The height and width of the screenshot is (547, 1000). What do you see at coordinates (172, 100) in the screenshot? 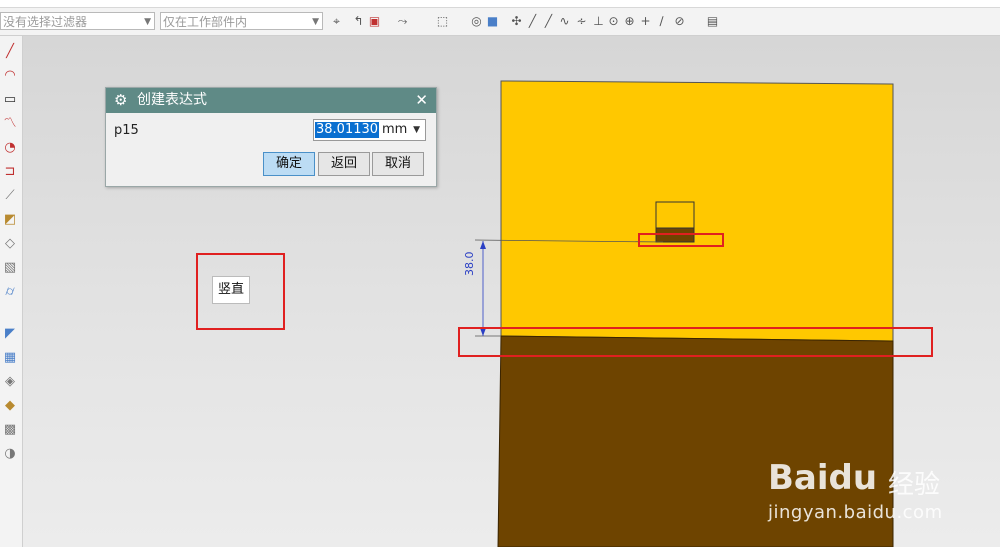
I see `dialog-title: 创建表达式` at bounding box center [172, 100].